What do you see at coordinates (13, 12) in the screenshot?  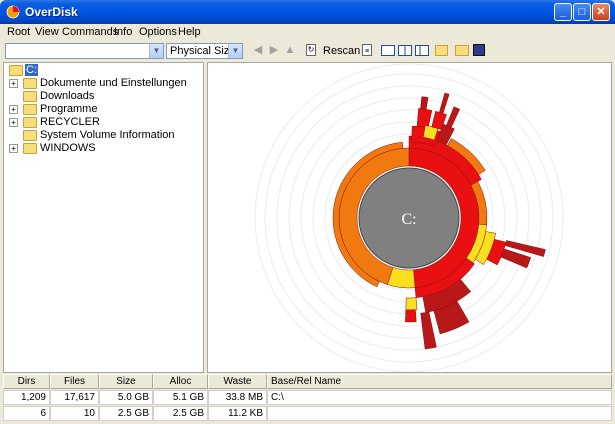 I see `overdisk-app-icon` at bounding box center [13, 12].